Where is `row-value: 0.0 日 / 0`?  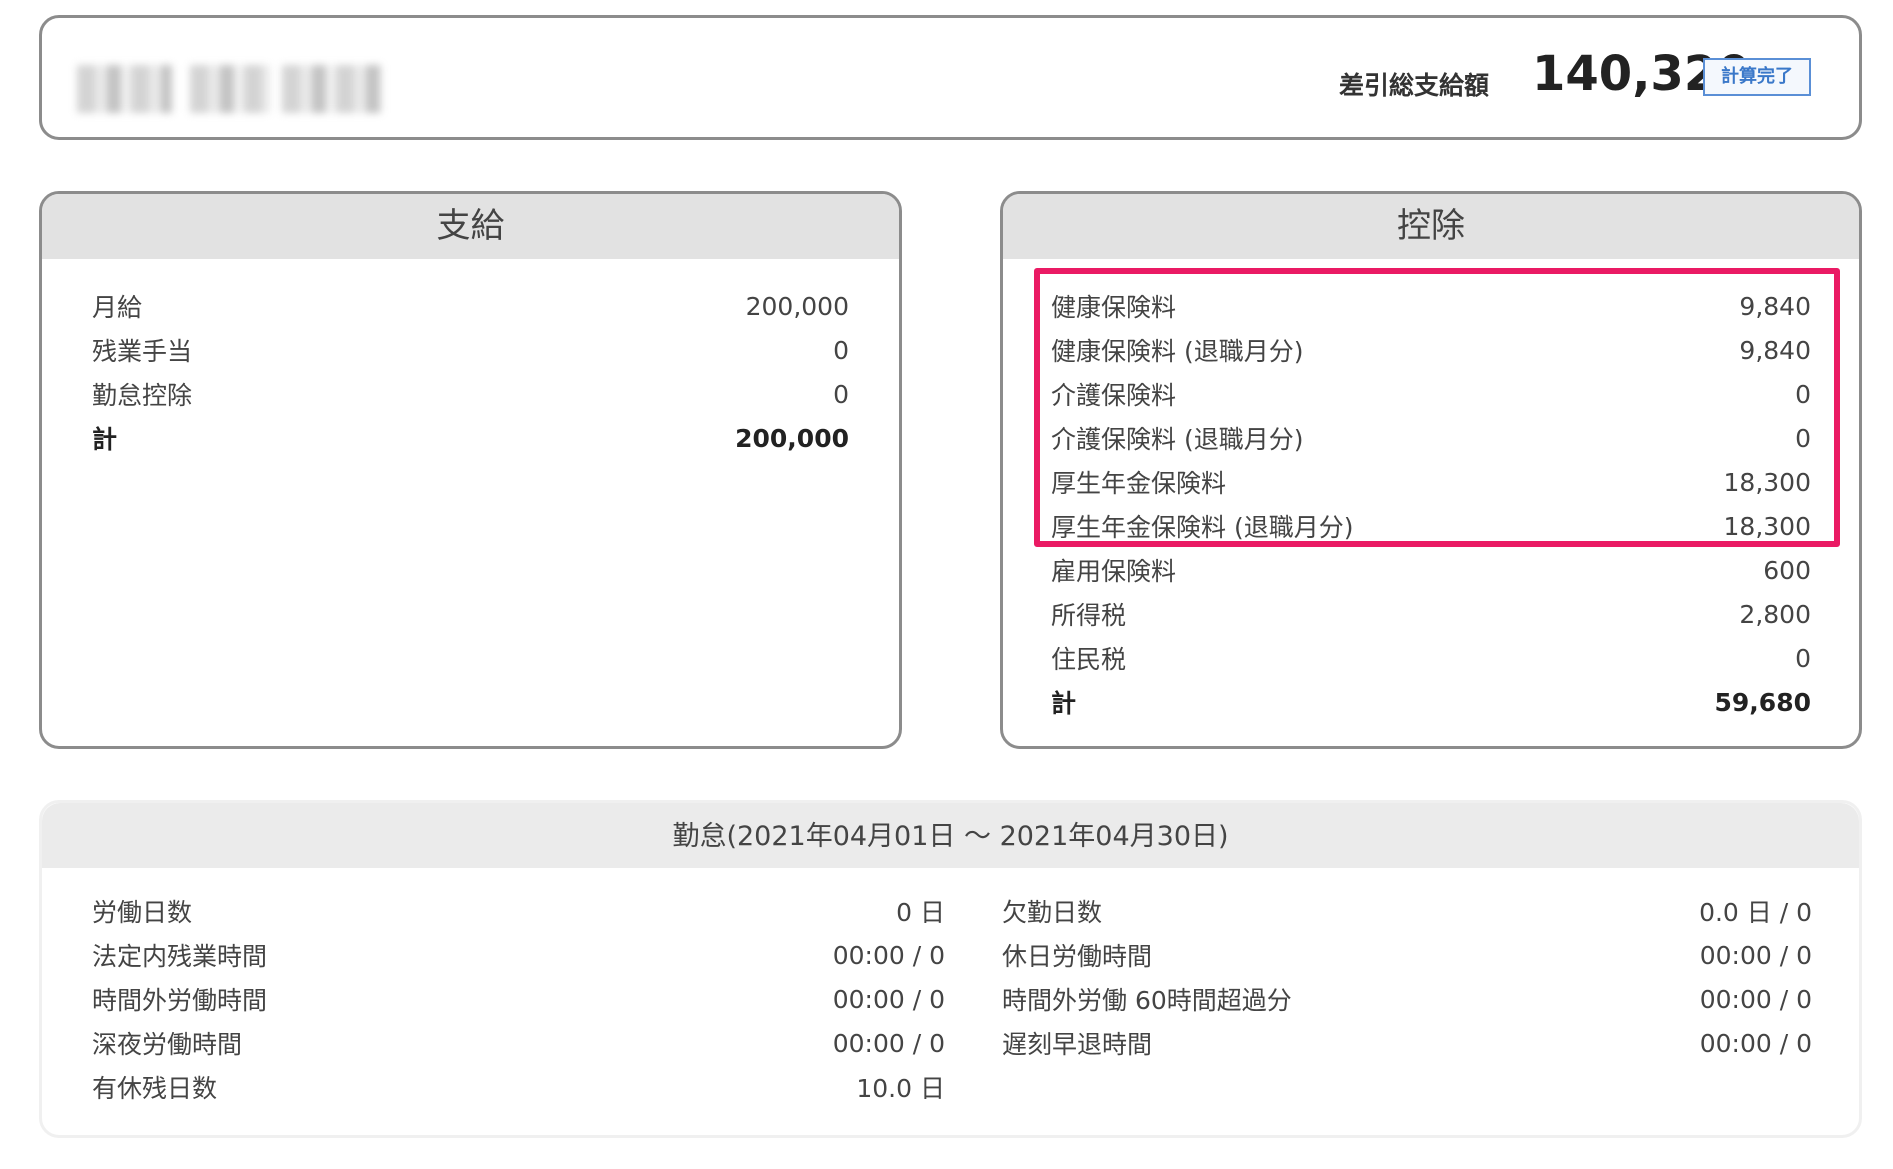 row-value: 0.0 日 / 0 is located at coordinates (1755, 912).